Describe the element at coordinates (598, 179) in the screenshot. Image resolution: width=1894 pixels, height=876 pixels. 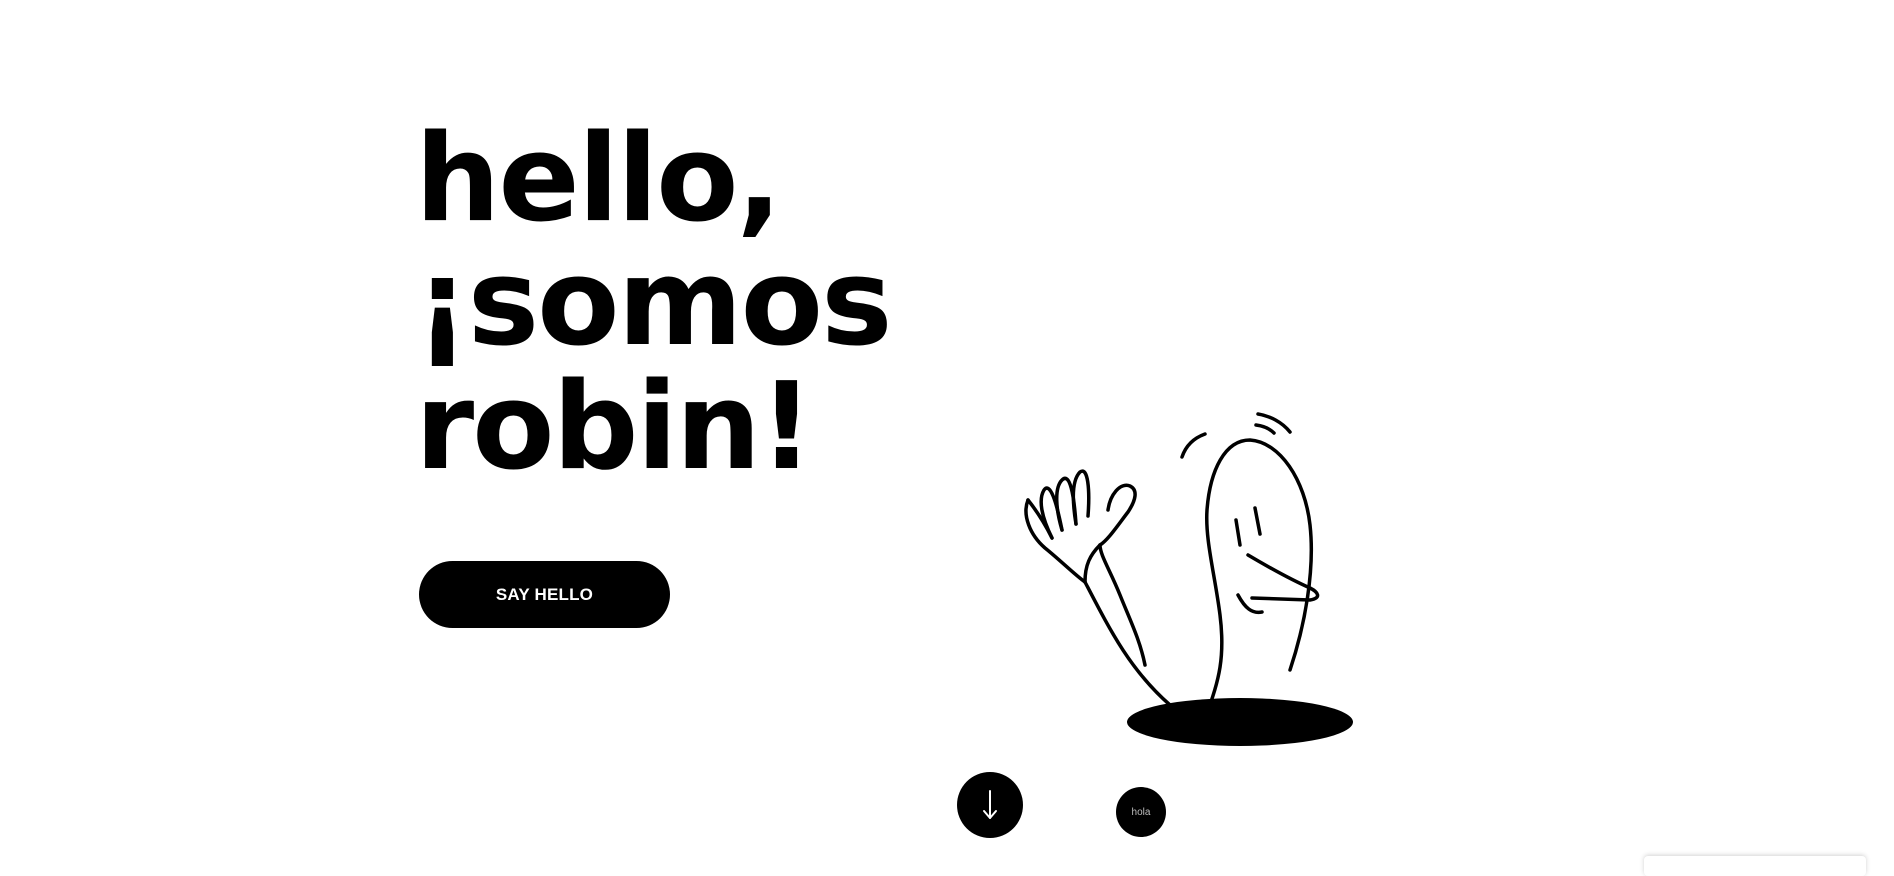
I see `hero-title-line-1: hello,` at that location.